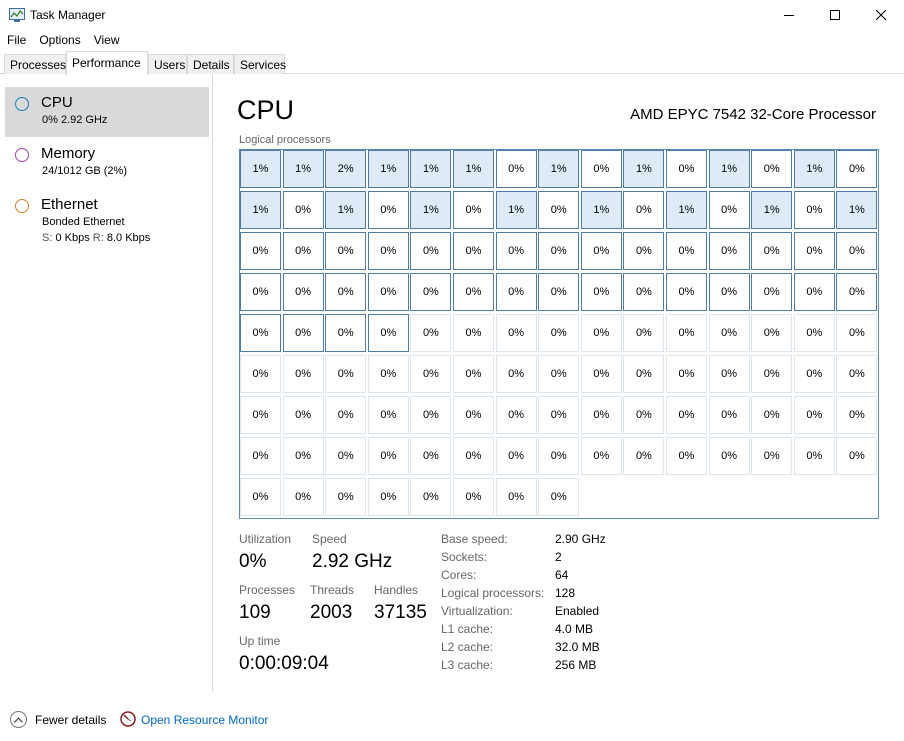 Image resolution: width=904 pixels, height=741 pixels. I want to click on logical-processors-label: Logical processors, so click(285, 140).